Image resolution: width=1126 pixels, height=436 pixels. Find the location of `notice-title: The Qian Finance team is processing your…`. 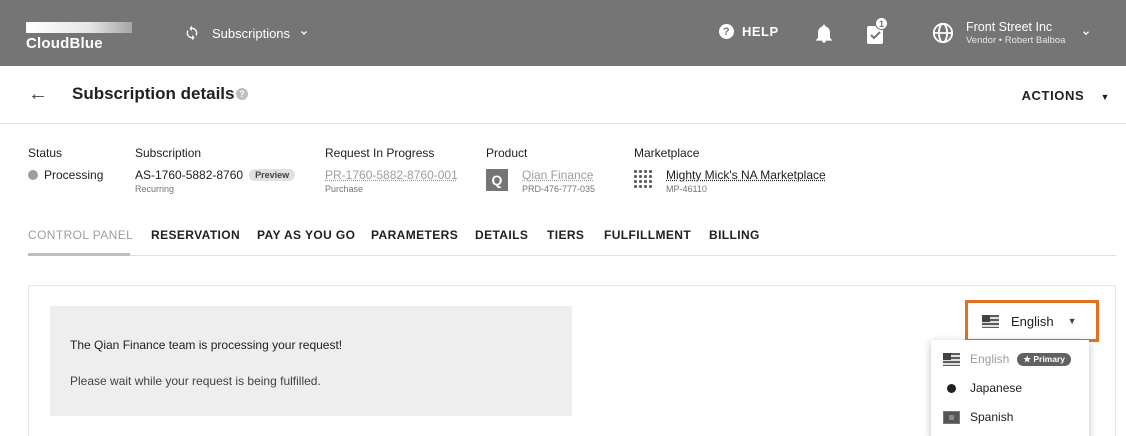

notice-title: The Qian Finance team is processing your… is located at coordinates (206, 345).